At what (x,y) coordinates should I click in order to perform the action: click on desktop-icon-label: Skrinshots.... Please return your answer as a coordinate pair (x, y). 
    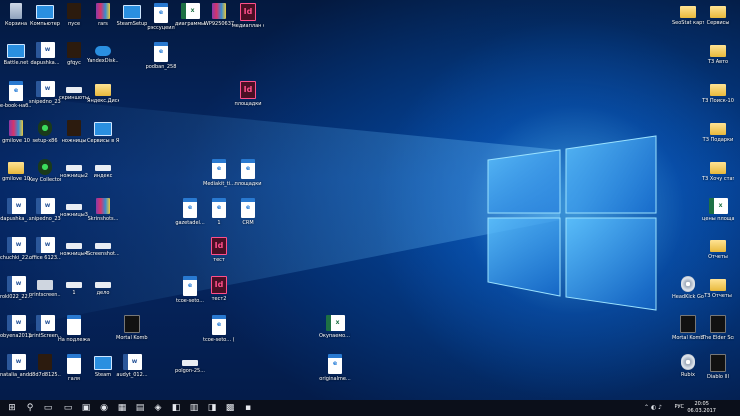
    Looking at the image, I should click on (103, 219).